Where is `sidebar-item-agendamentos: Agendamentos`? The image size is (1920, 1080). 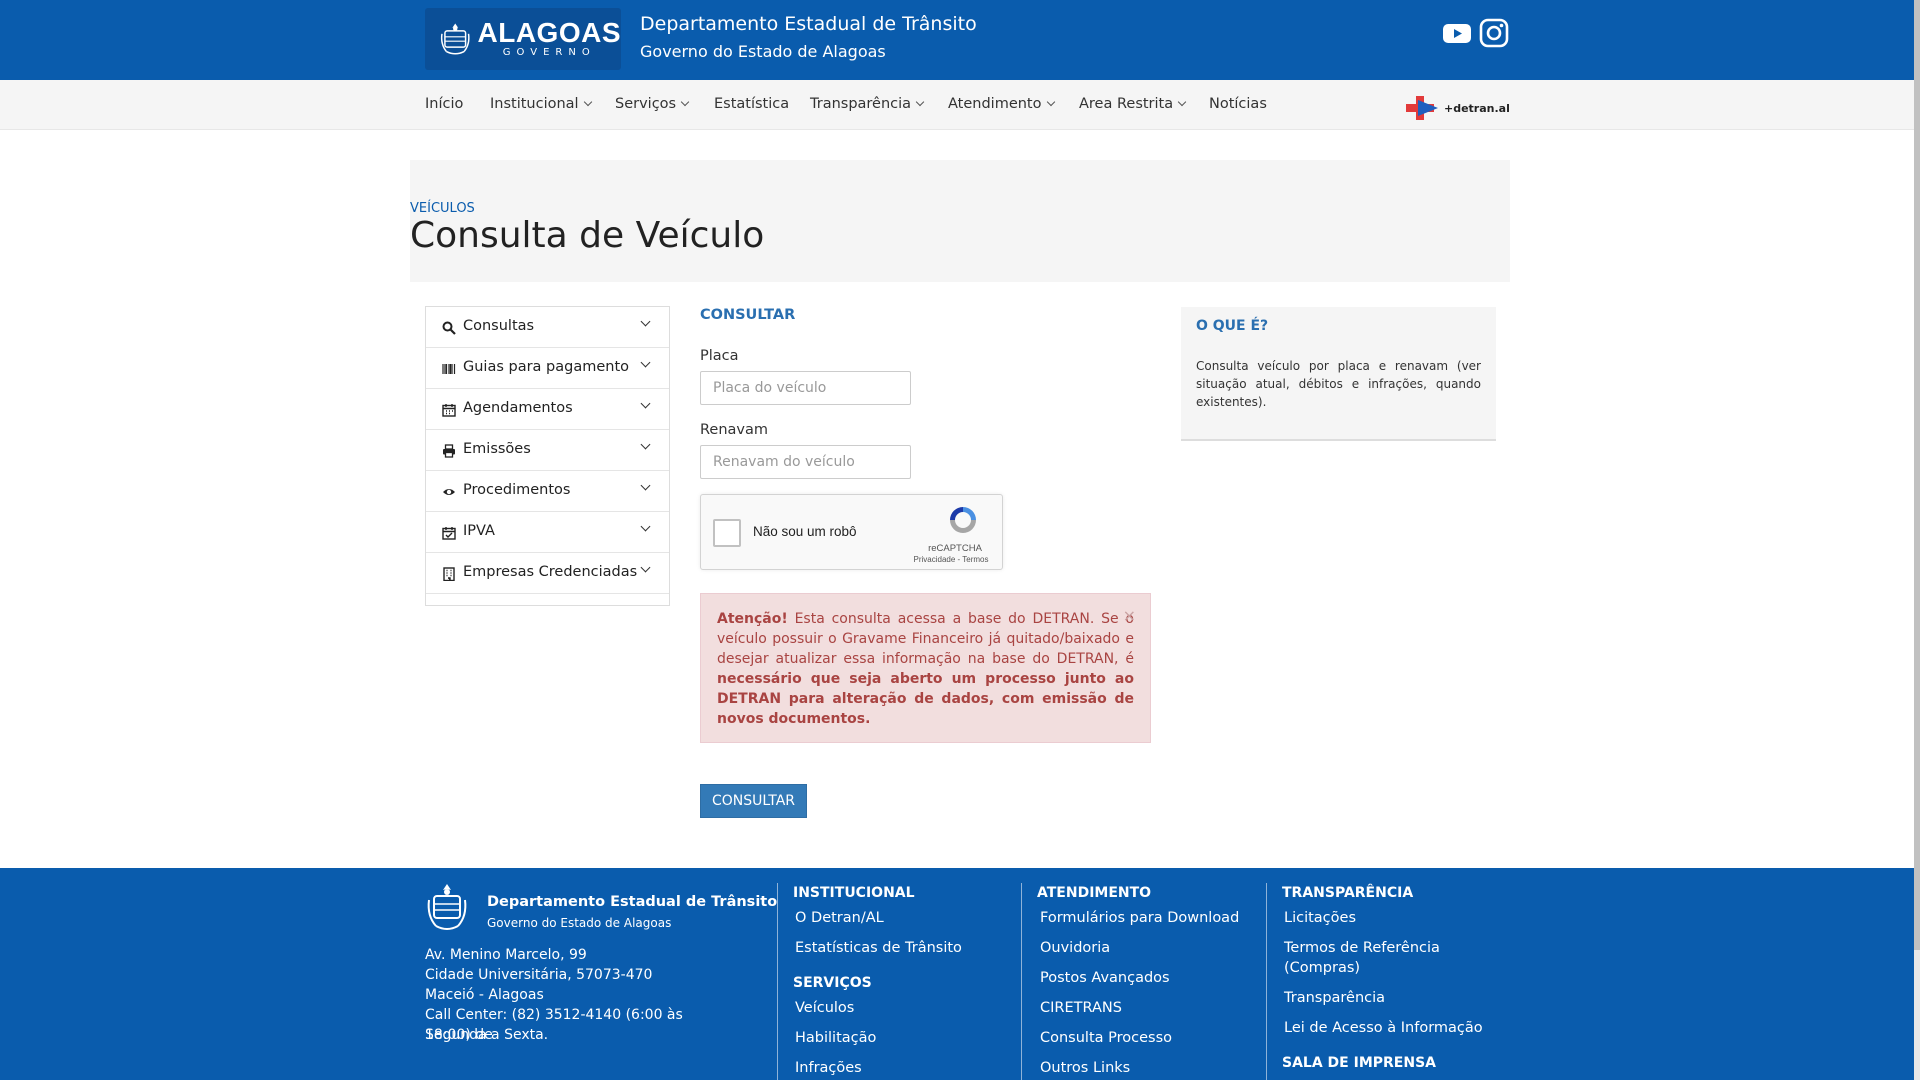
sidebar-item-agendamentos: Agendamentos is located at coordinates (547, 409).